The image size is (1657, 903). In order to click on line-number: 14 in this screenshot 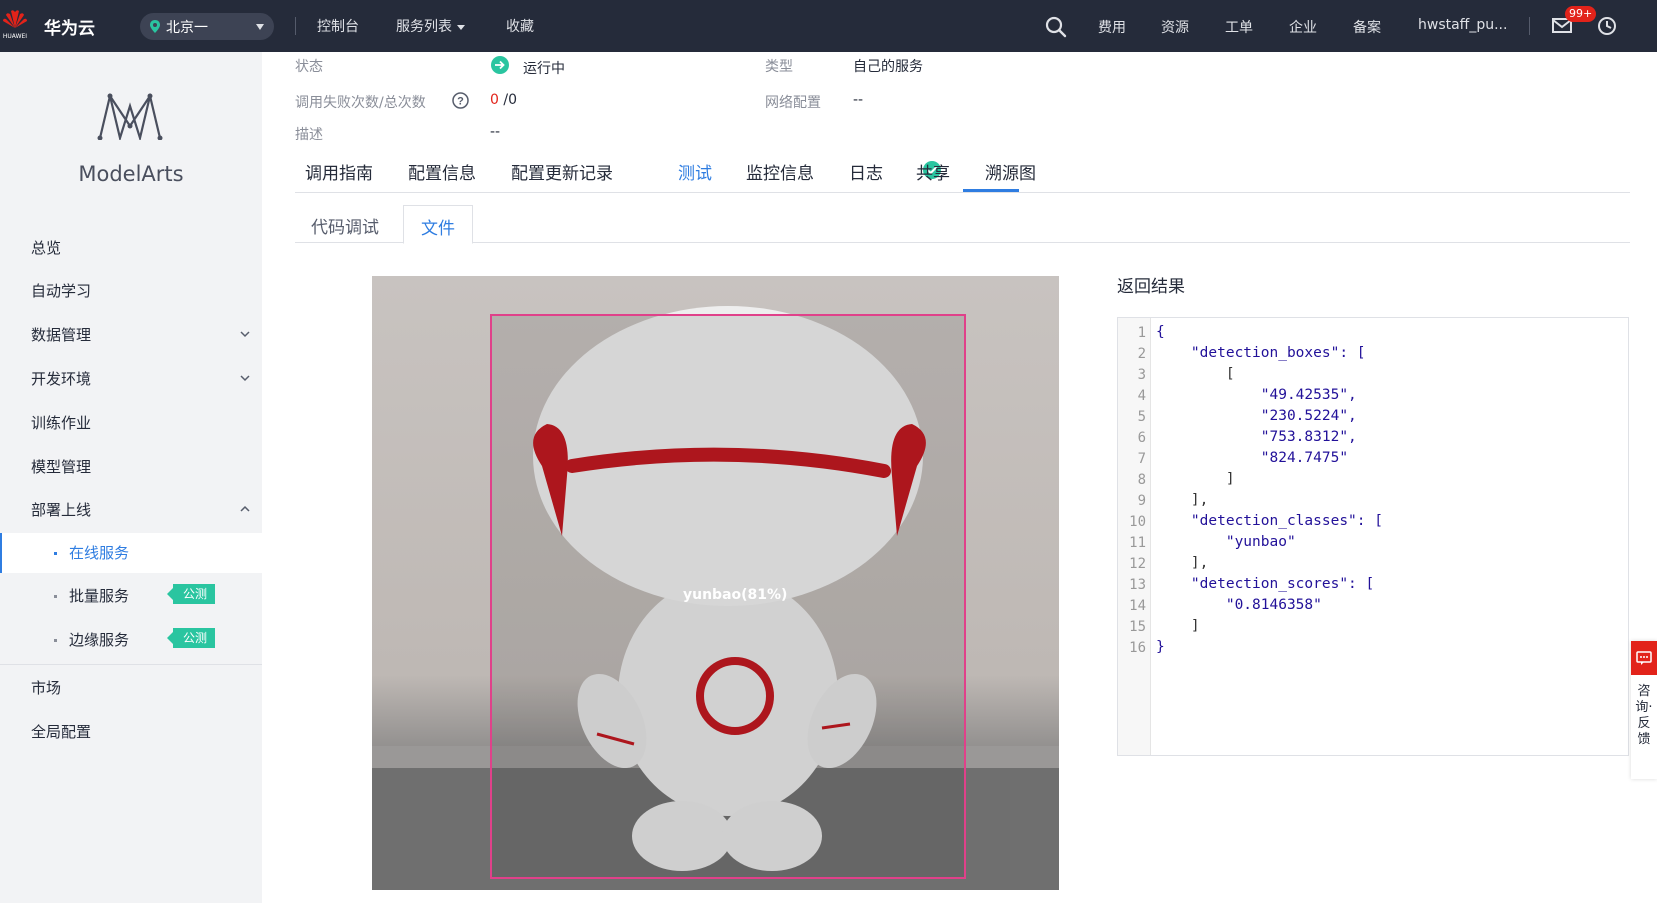, I will do `click(1137, 606)`.